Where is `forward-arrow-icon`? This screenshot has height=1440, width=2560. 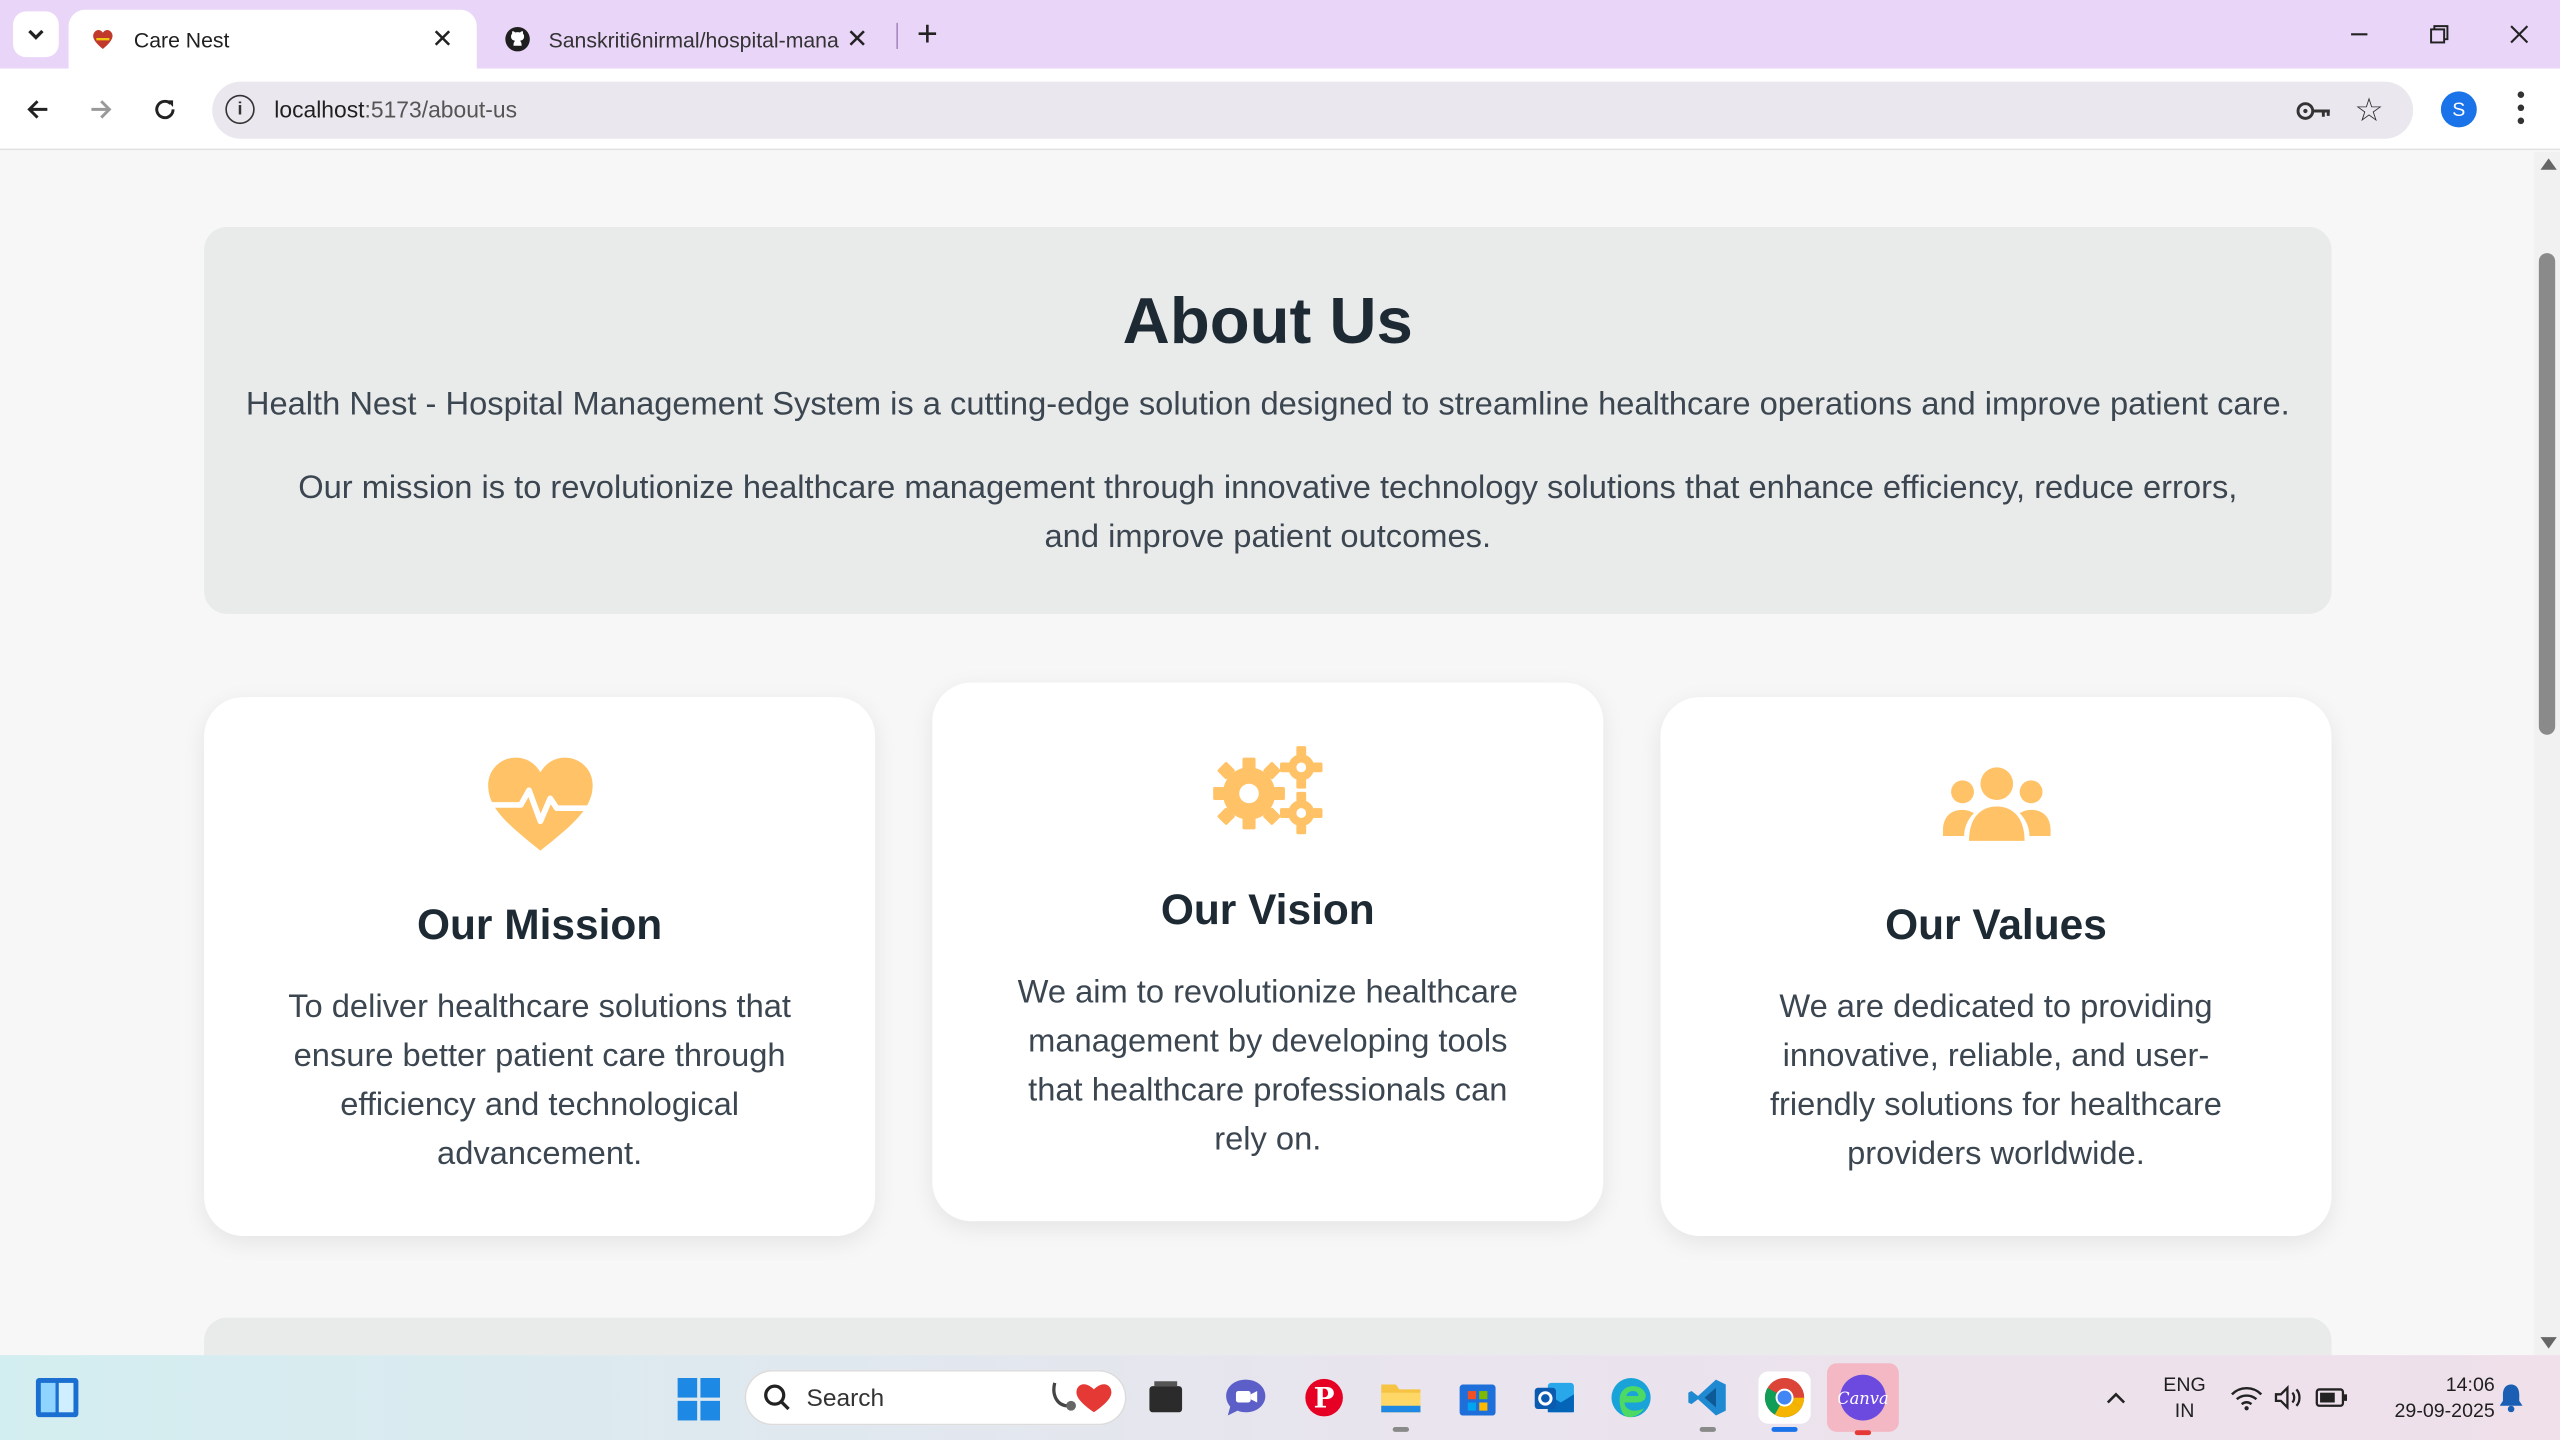
forward-arrow-icon is located at coordinates (101, 110).